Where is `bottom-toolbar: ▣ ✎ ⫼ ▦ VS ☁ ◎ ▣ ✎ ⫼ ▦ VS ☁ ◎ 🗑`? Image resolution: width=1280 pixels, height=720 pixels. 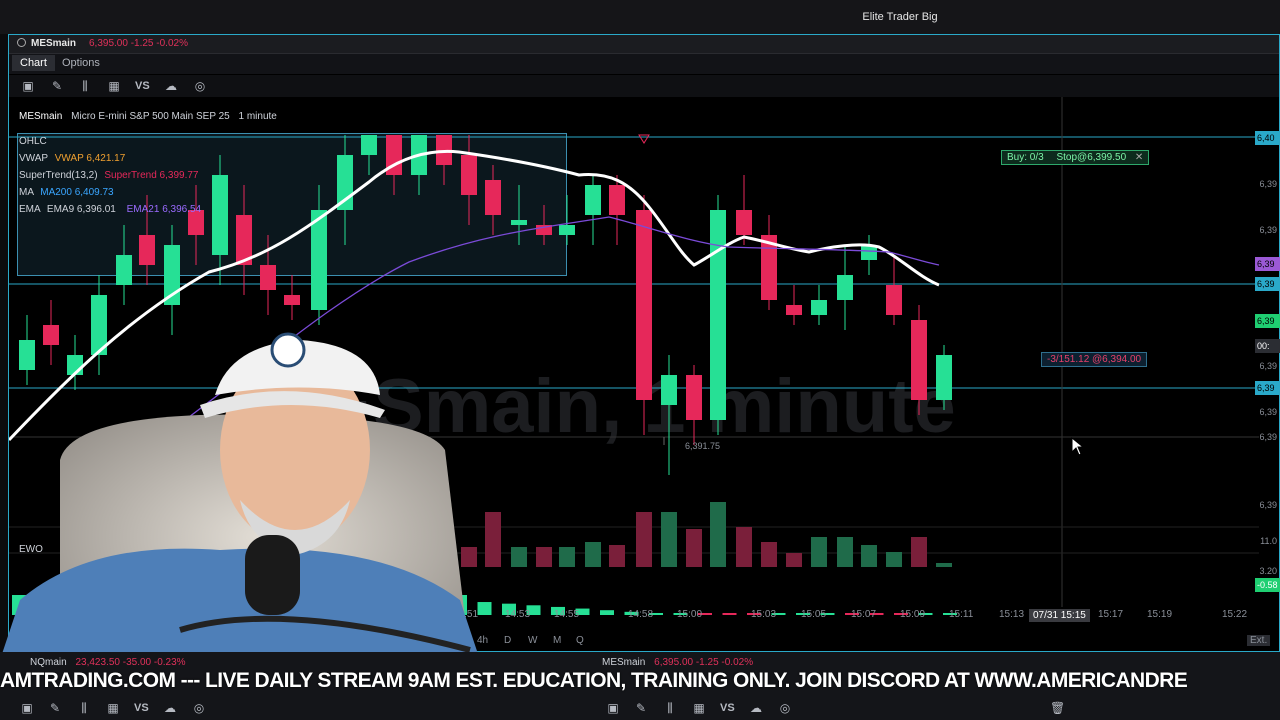
bottom-toolbar: ▣ ✎ ⫼ ▦ VS ☁ ◎ ▣ ✎ ⫼ ▦ VS ☁ ◎ 🗑 is located at coordinates (640, 707).